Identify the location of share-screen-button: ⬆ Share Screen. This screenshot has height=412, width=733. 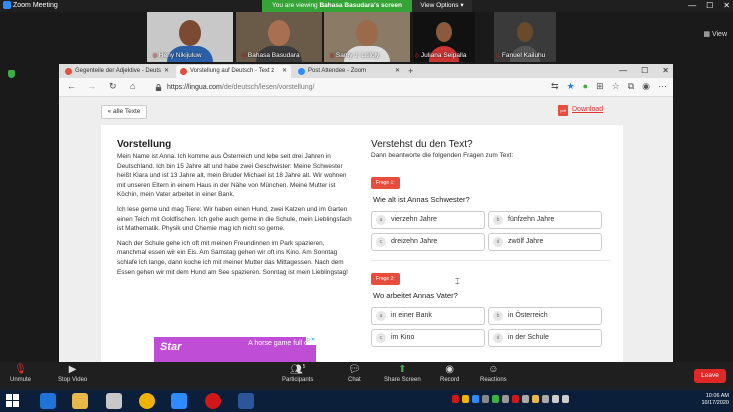
(402, 373).